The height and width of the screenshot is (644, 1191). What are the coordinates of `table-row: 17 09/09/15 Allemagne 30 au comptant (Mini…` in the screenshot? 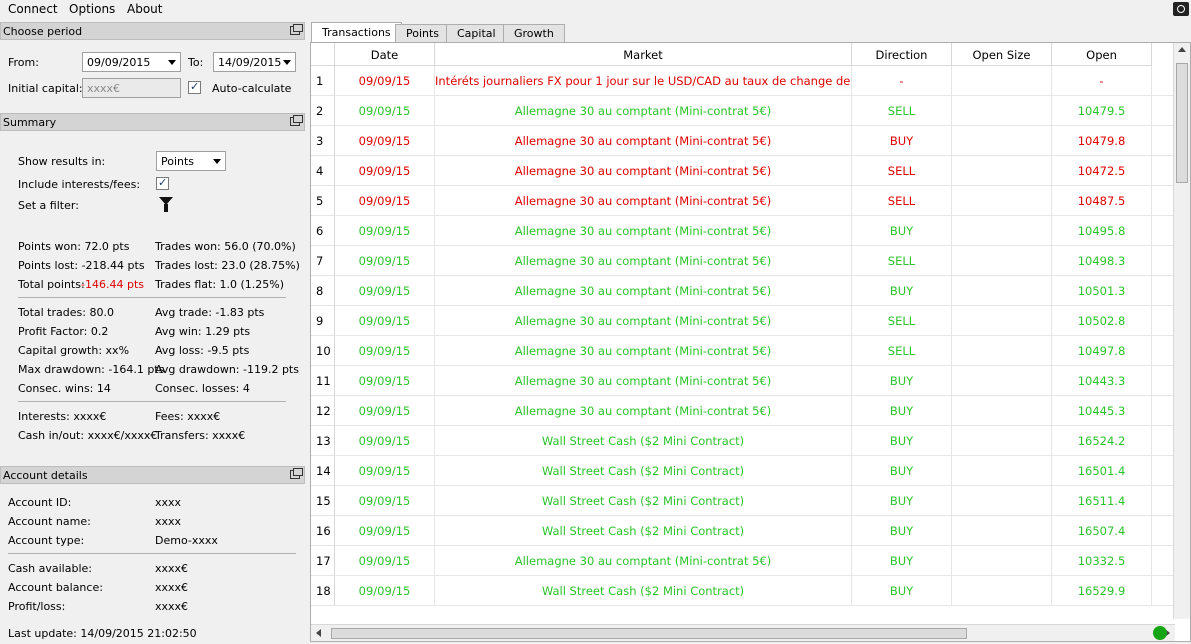 It's located at (750, 561).